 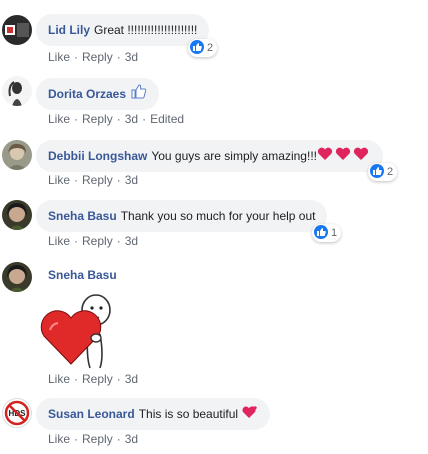 What do you see at coordinates (234, 156) in the screenshot?
I see `comment-text: You guys are simply amazing!!!` at bounding box center [234, 156].